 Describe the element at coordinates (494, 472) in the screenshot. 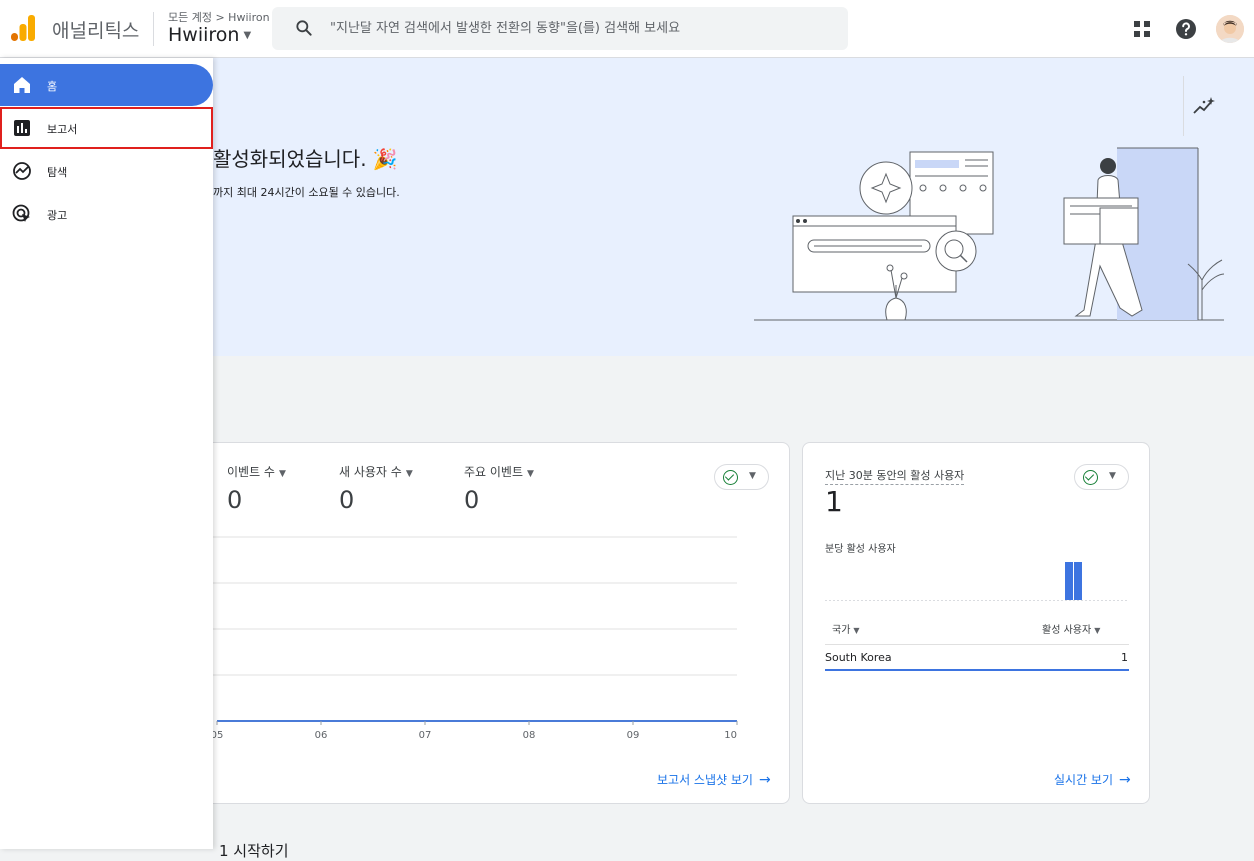

I see `metric-label: 주요 이벤트` at that location.